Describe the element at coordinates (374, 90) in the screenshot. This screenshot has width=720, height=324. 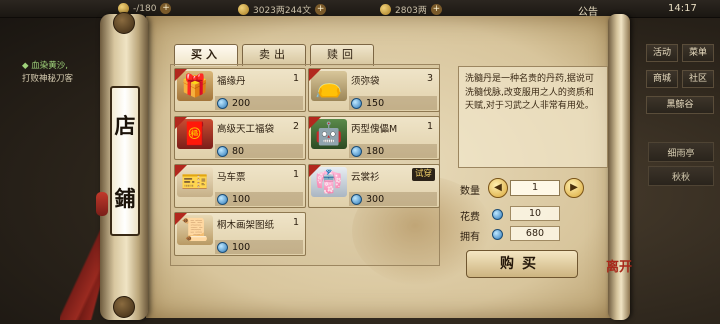
I see `shop-item: 👝 须弥袋 3 150` at that location.